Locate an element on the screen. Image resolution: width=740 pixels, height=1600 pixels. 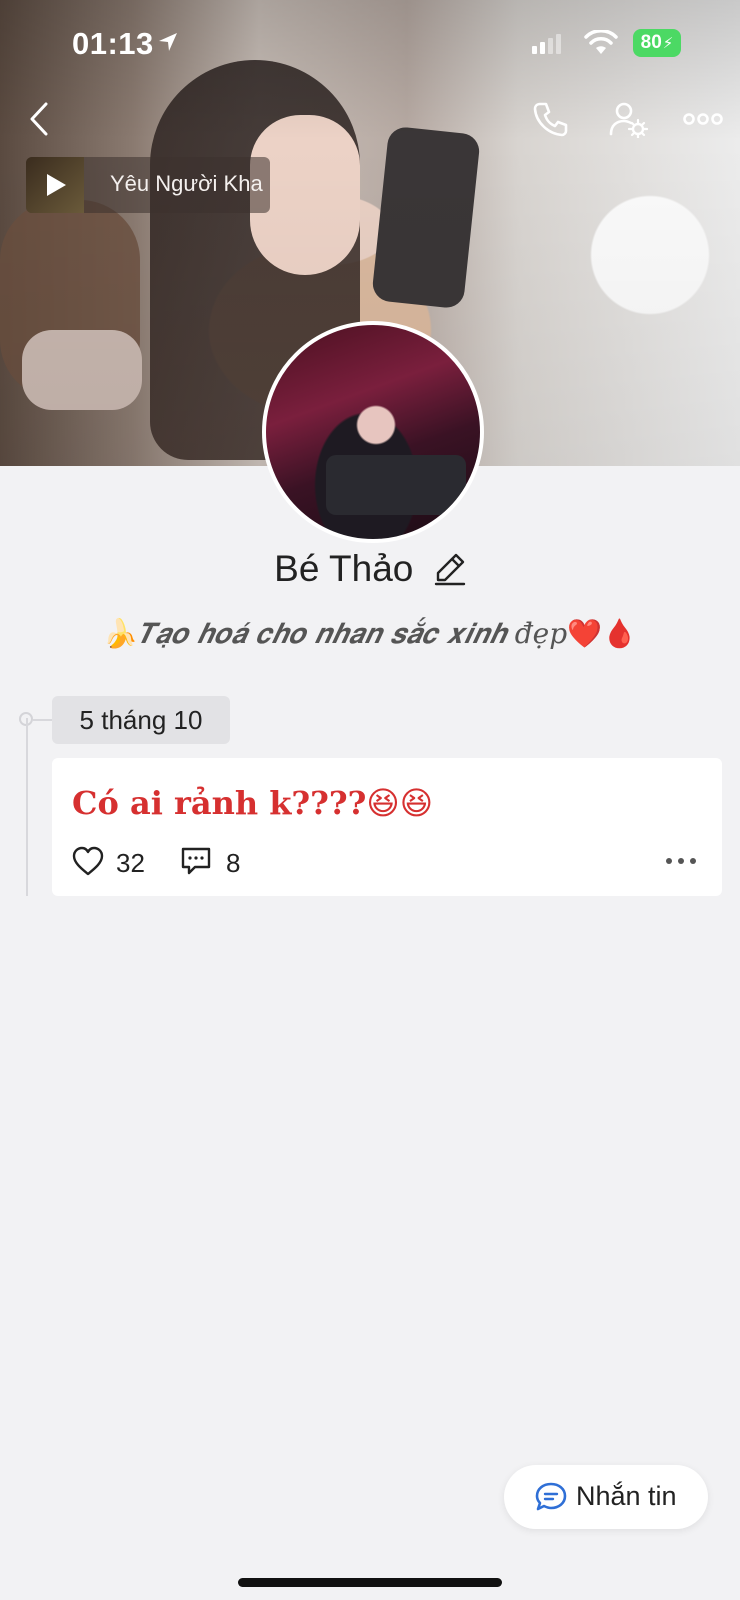
profile-bio: 🍌𝑻𝒂̣𝒐 𝒉𝒐𝒂́ 𝒄𝒉𝒐 𝒏𝒉𝒂𝒏 𝒔𝒂̆́𝒄 𝒙𝒊𝒏𝒉 đẹp❤️🩸 is located at coordinates (370, 634).